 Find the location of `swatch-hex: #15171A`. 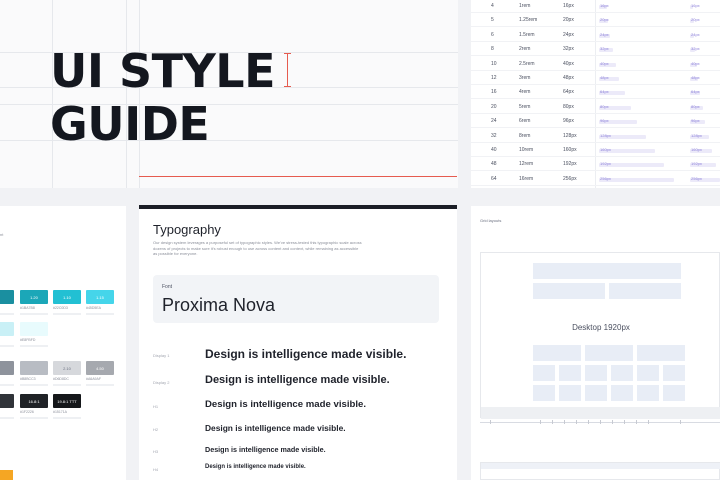

swatch-hex: #15171A is located at coordinates (60, 412).